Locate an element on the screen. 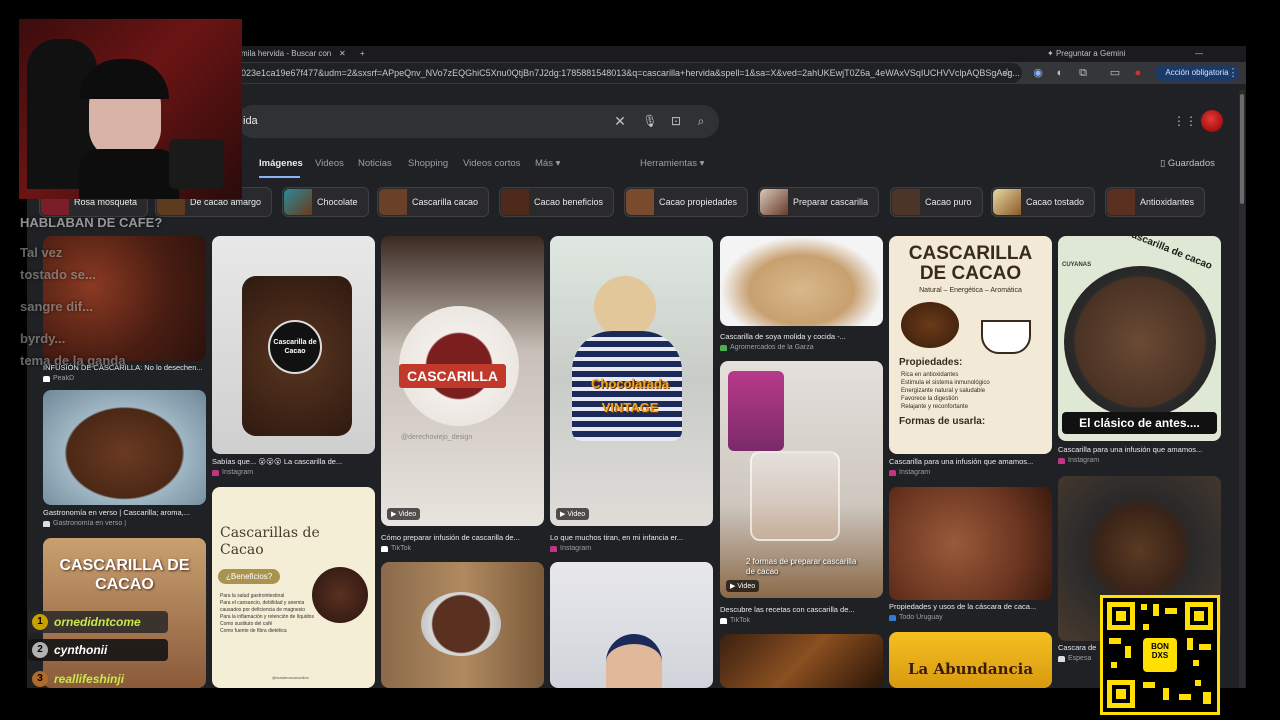 The height and width of the screenshot is (720, 1280). result-image: CASCARILLA @derechoviejo_design ▶ Video is located at coordinates (462, 381).